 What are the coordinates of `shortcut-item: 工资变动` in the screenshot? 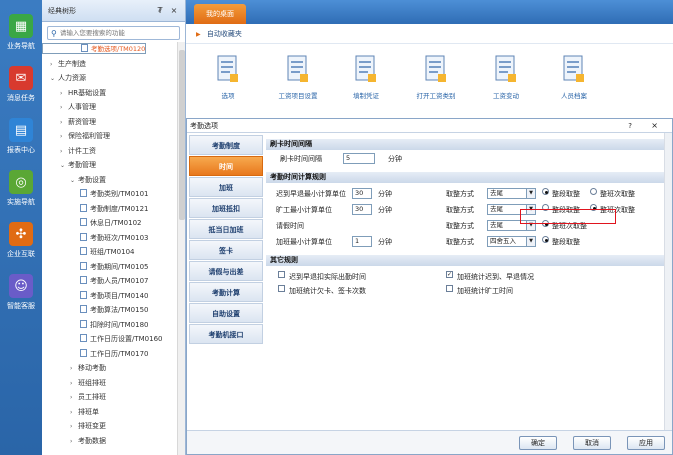 It's located at (506, 77).